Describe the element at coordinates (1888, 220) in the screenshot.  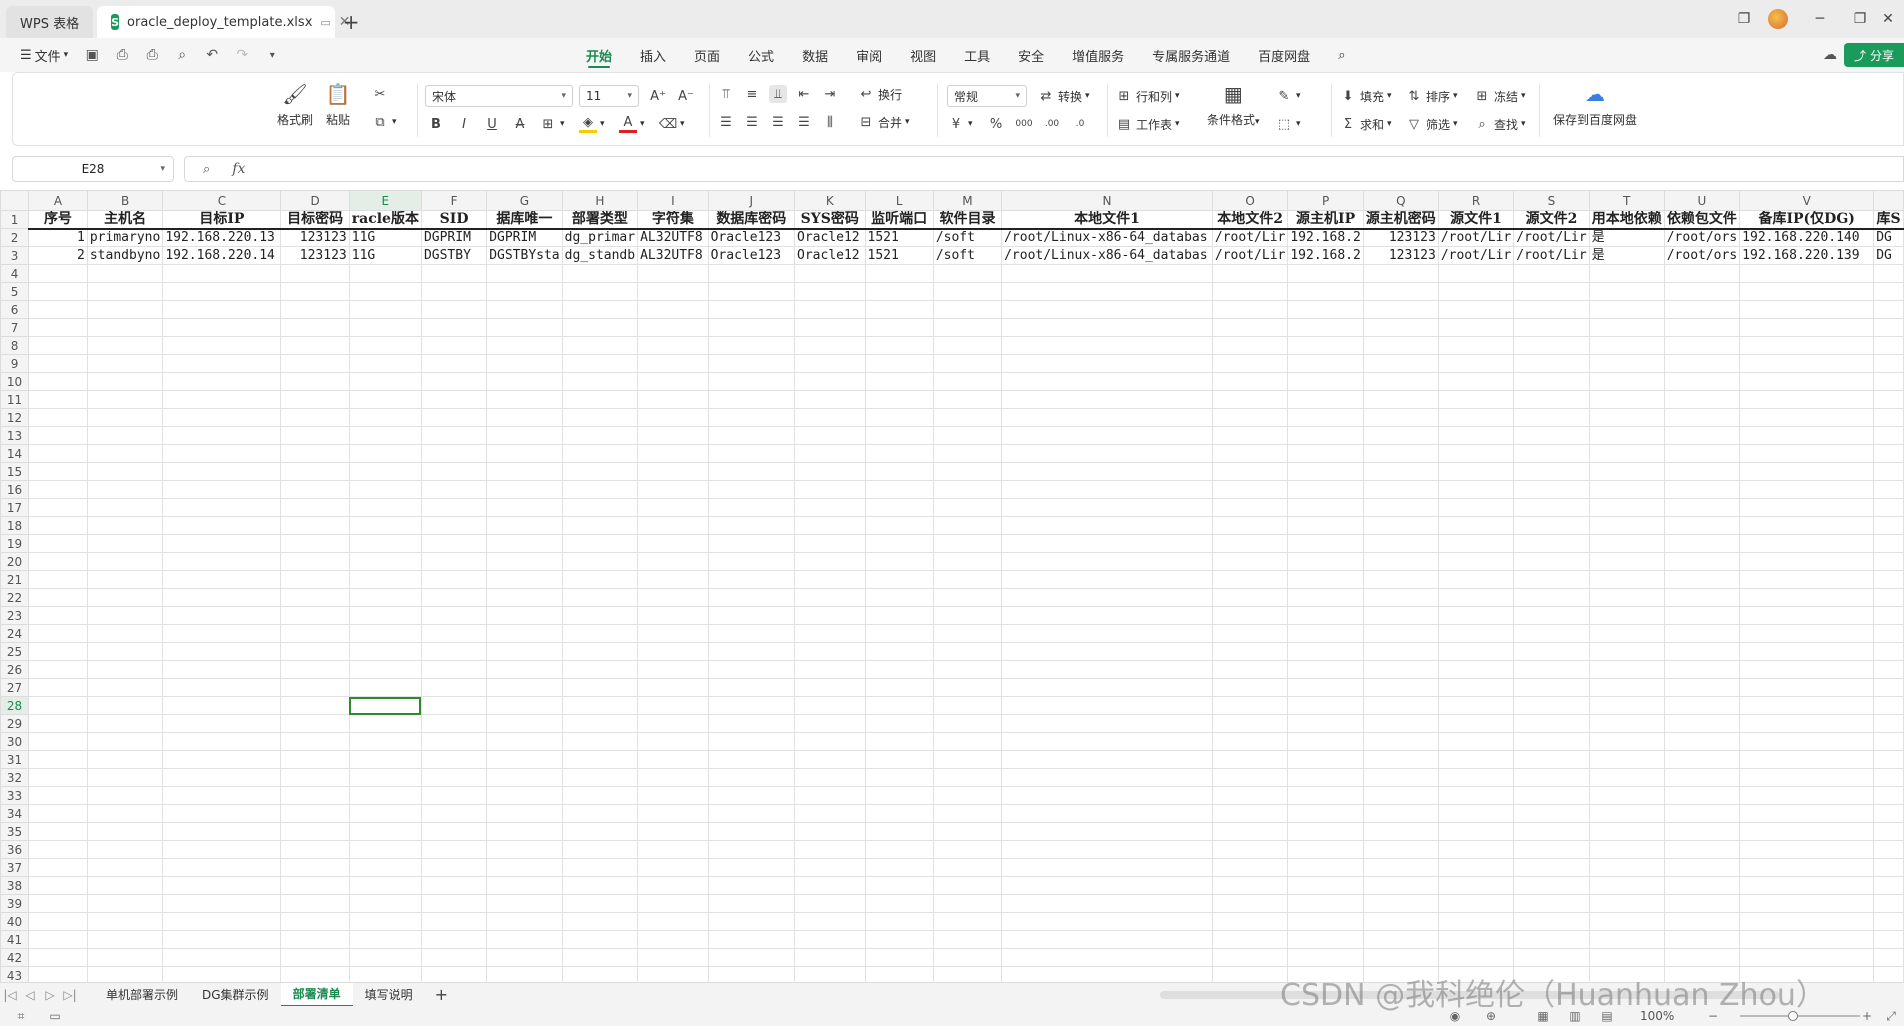
I see `cell: 库S` at that location.